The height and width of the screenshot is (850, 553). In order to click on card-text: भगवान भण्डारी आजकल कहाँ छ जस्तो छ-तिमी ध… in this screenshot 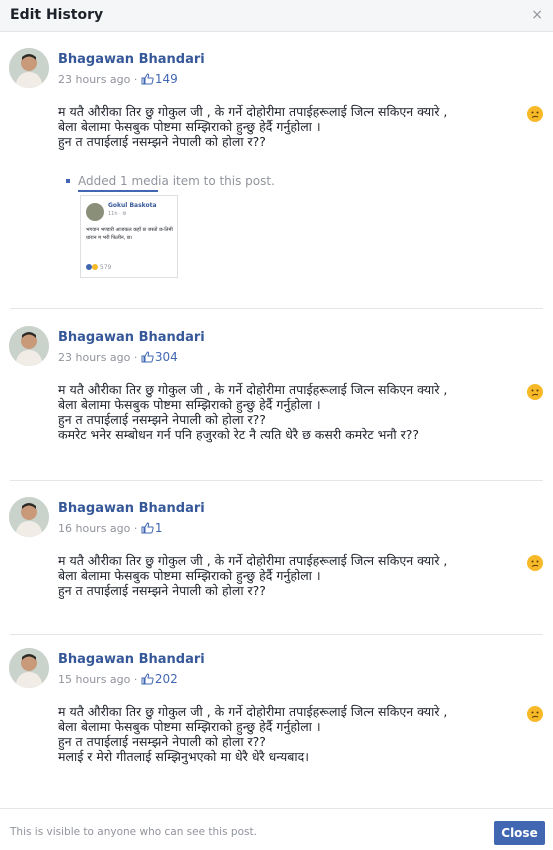, I will do `click(129, 234)`.